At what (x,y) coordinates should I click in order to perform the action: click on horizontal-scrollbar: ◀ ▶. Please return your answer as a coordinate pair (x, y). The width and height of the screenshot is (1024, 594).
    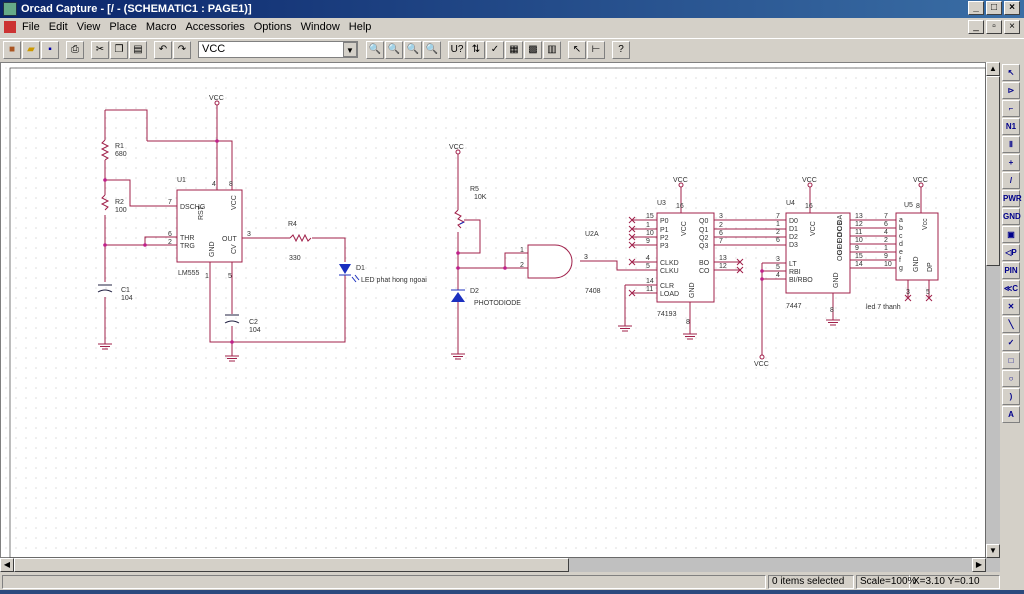
    Looking at the image, I should click on (500, 565).